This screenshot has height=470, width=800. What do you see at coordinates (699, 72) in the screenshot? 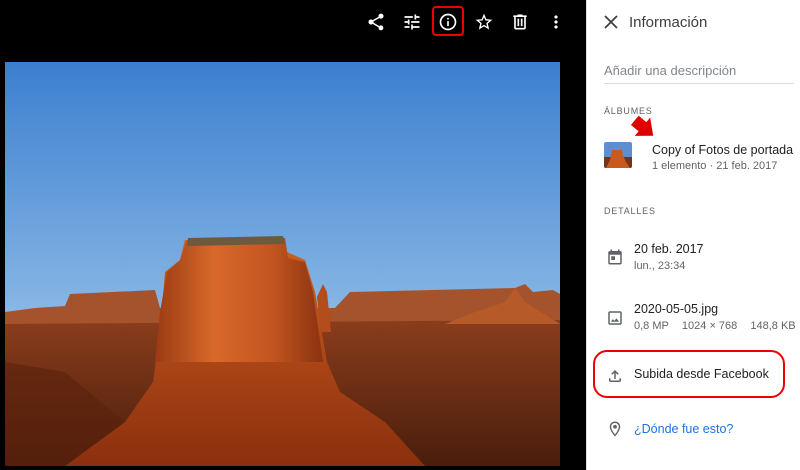
I see `description-field: Añadir una descripción` at bounding box center [699, 72].